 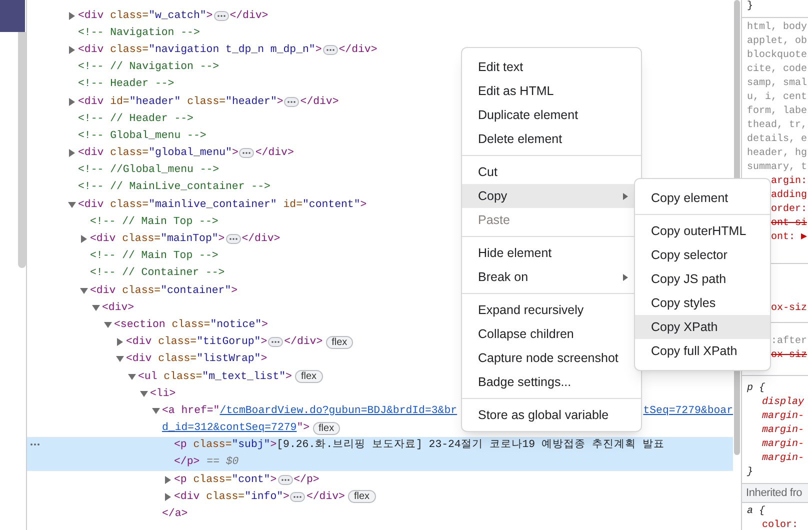 I want to click on html-tag: <div class="container">, so click(x=164, y=290).